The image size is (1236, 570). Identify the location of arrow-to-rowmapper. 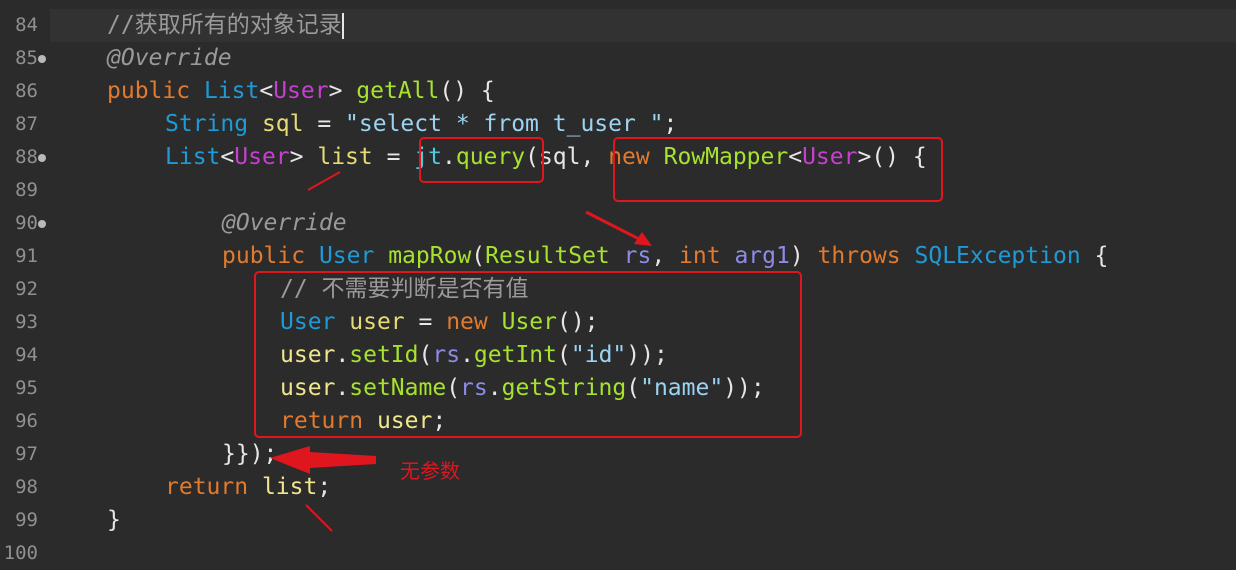
(618, 228).